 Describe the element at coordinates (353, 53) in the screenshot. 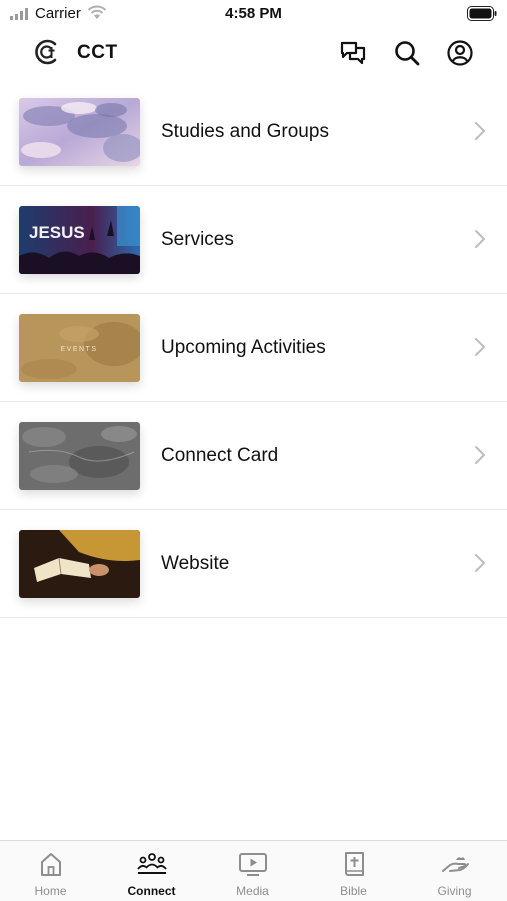

I see `chat-icon` at that location.